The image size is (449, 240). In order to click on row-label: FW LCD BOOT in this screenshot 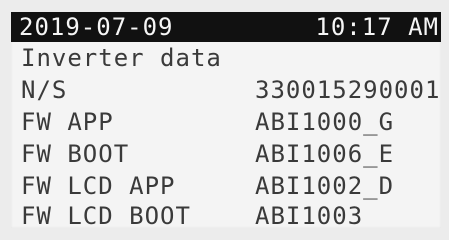, I will do `click(106, 216)`.